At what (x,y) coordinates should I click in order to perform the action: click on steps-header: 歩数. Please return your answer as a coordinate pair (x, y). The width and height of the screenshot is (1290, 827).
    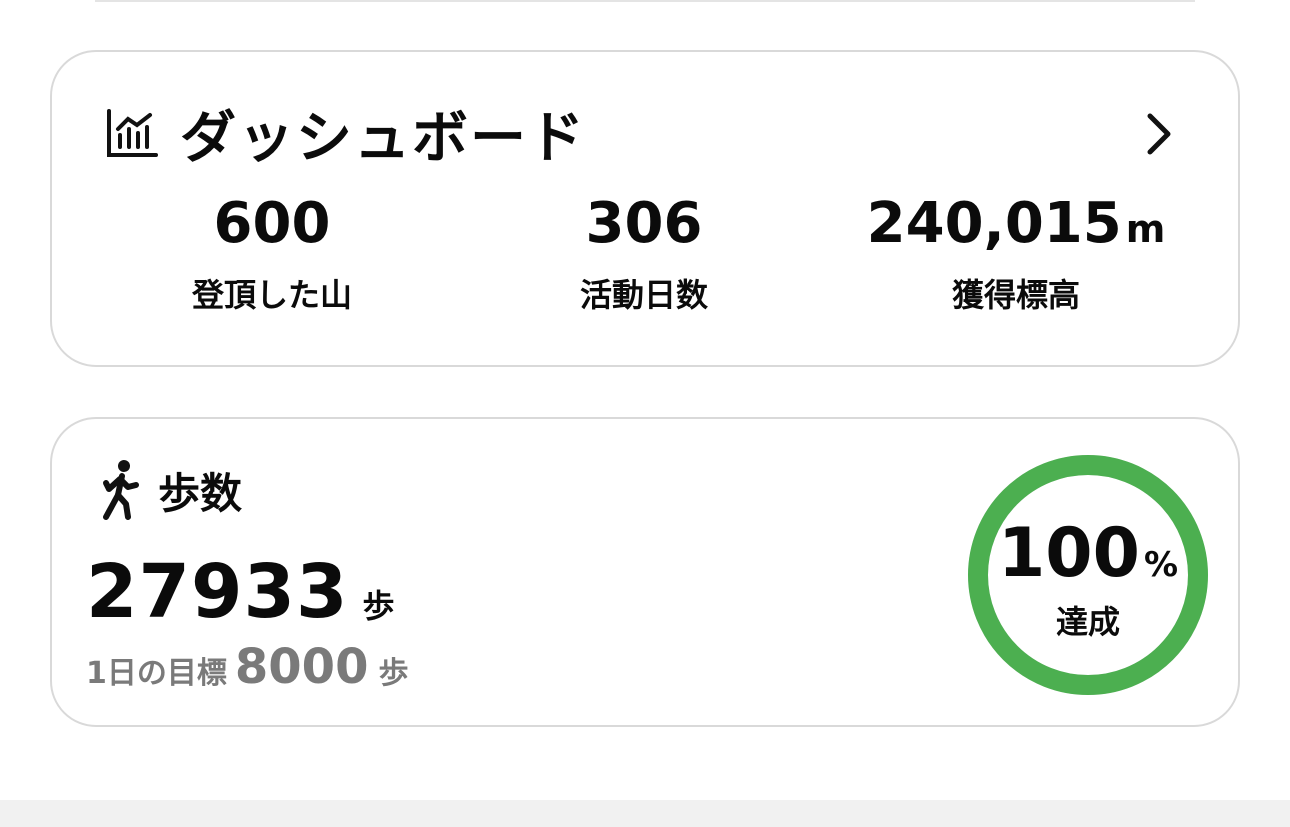
    Looking at the image, I should click on (170, 490).